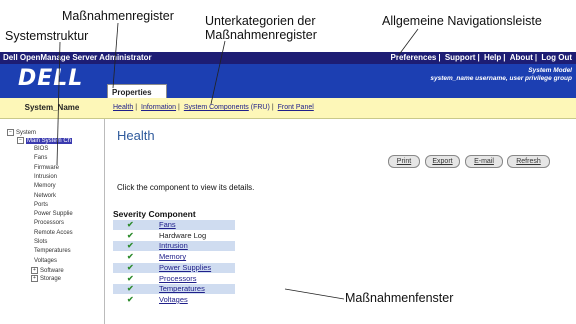 Image resolution: width=576 pixels, height=324 pixels. I want to click on leader-line-navigation, so click(408, 42).